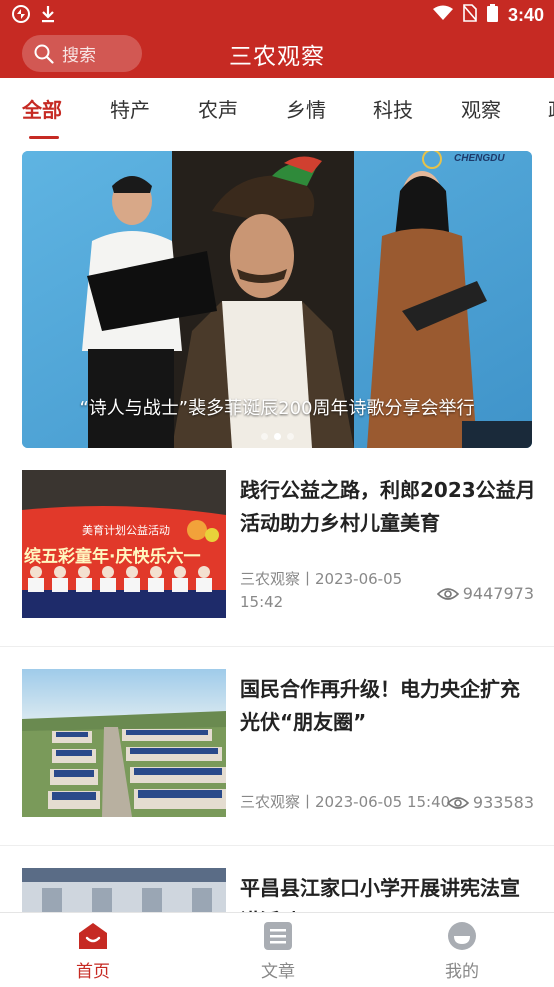  Describe the element at coordinates (525, 14) in the screenshot. I see `clock: 3:40` at that location.